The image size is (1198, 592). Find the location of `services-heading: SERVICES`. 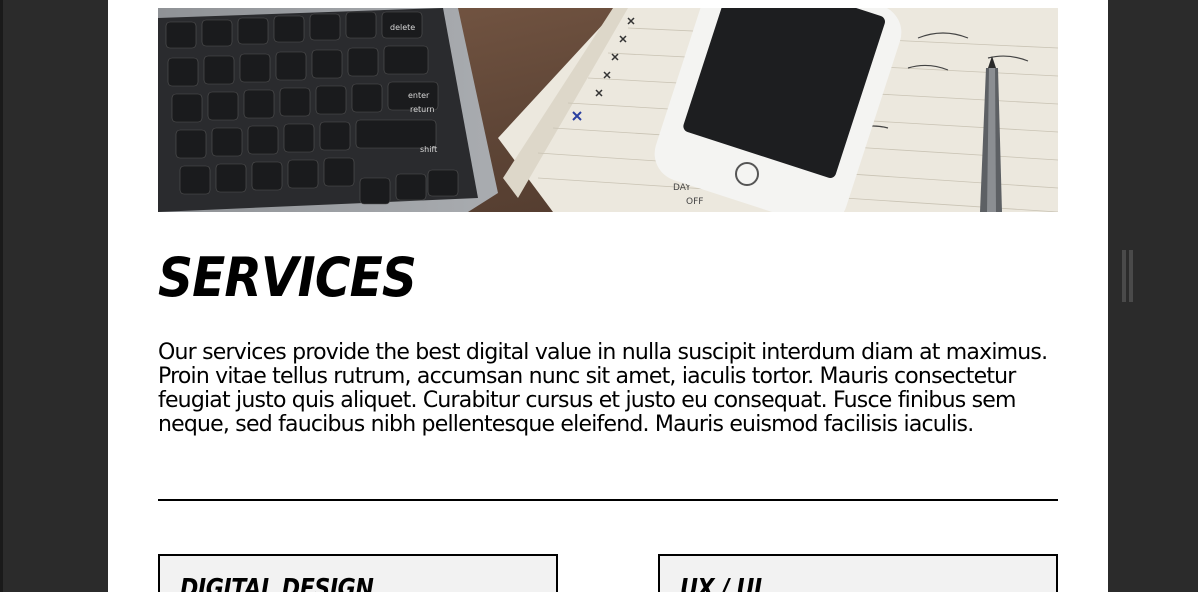

services-heading: SERVICES is located at coordinates (287, 277).